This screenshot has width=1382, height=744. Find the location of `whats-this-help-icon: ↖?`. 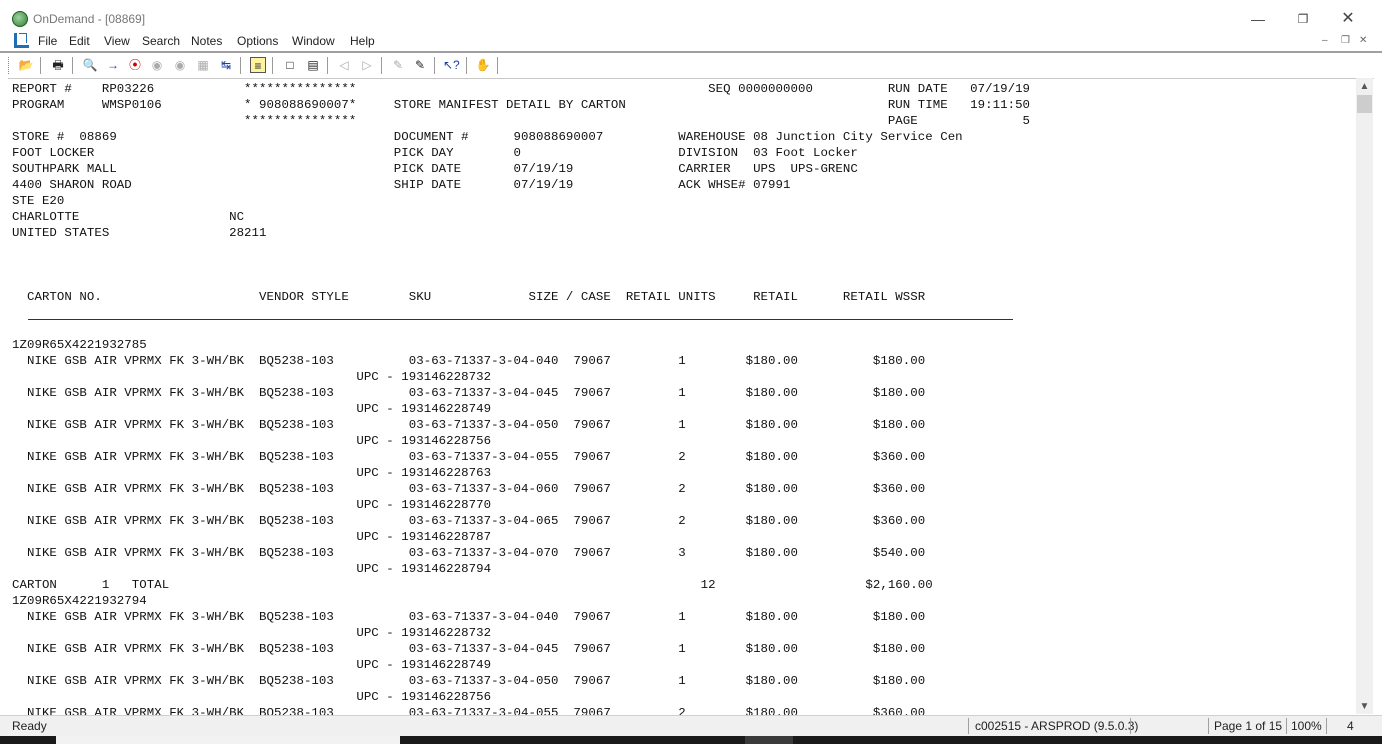

whats-this-help-icon: ↖? is located at coordinates (451, 65).